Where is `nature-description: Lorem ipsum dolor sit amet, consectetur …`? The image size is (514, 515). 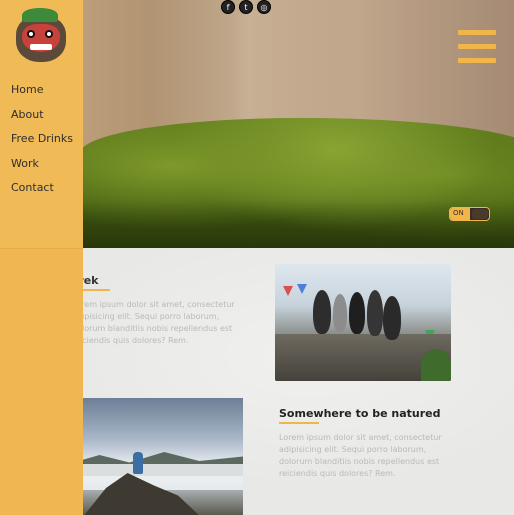
nature-description: Lorem ipsum dolor sit amet, consectetur … is located at coordinates (360, 455).